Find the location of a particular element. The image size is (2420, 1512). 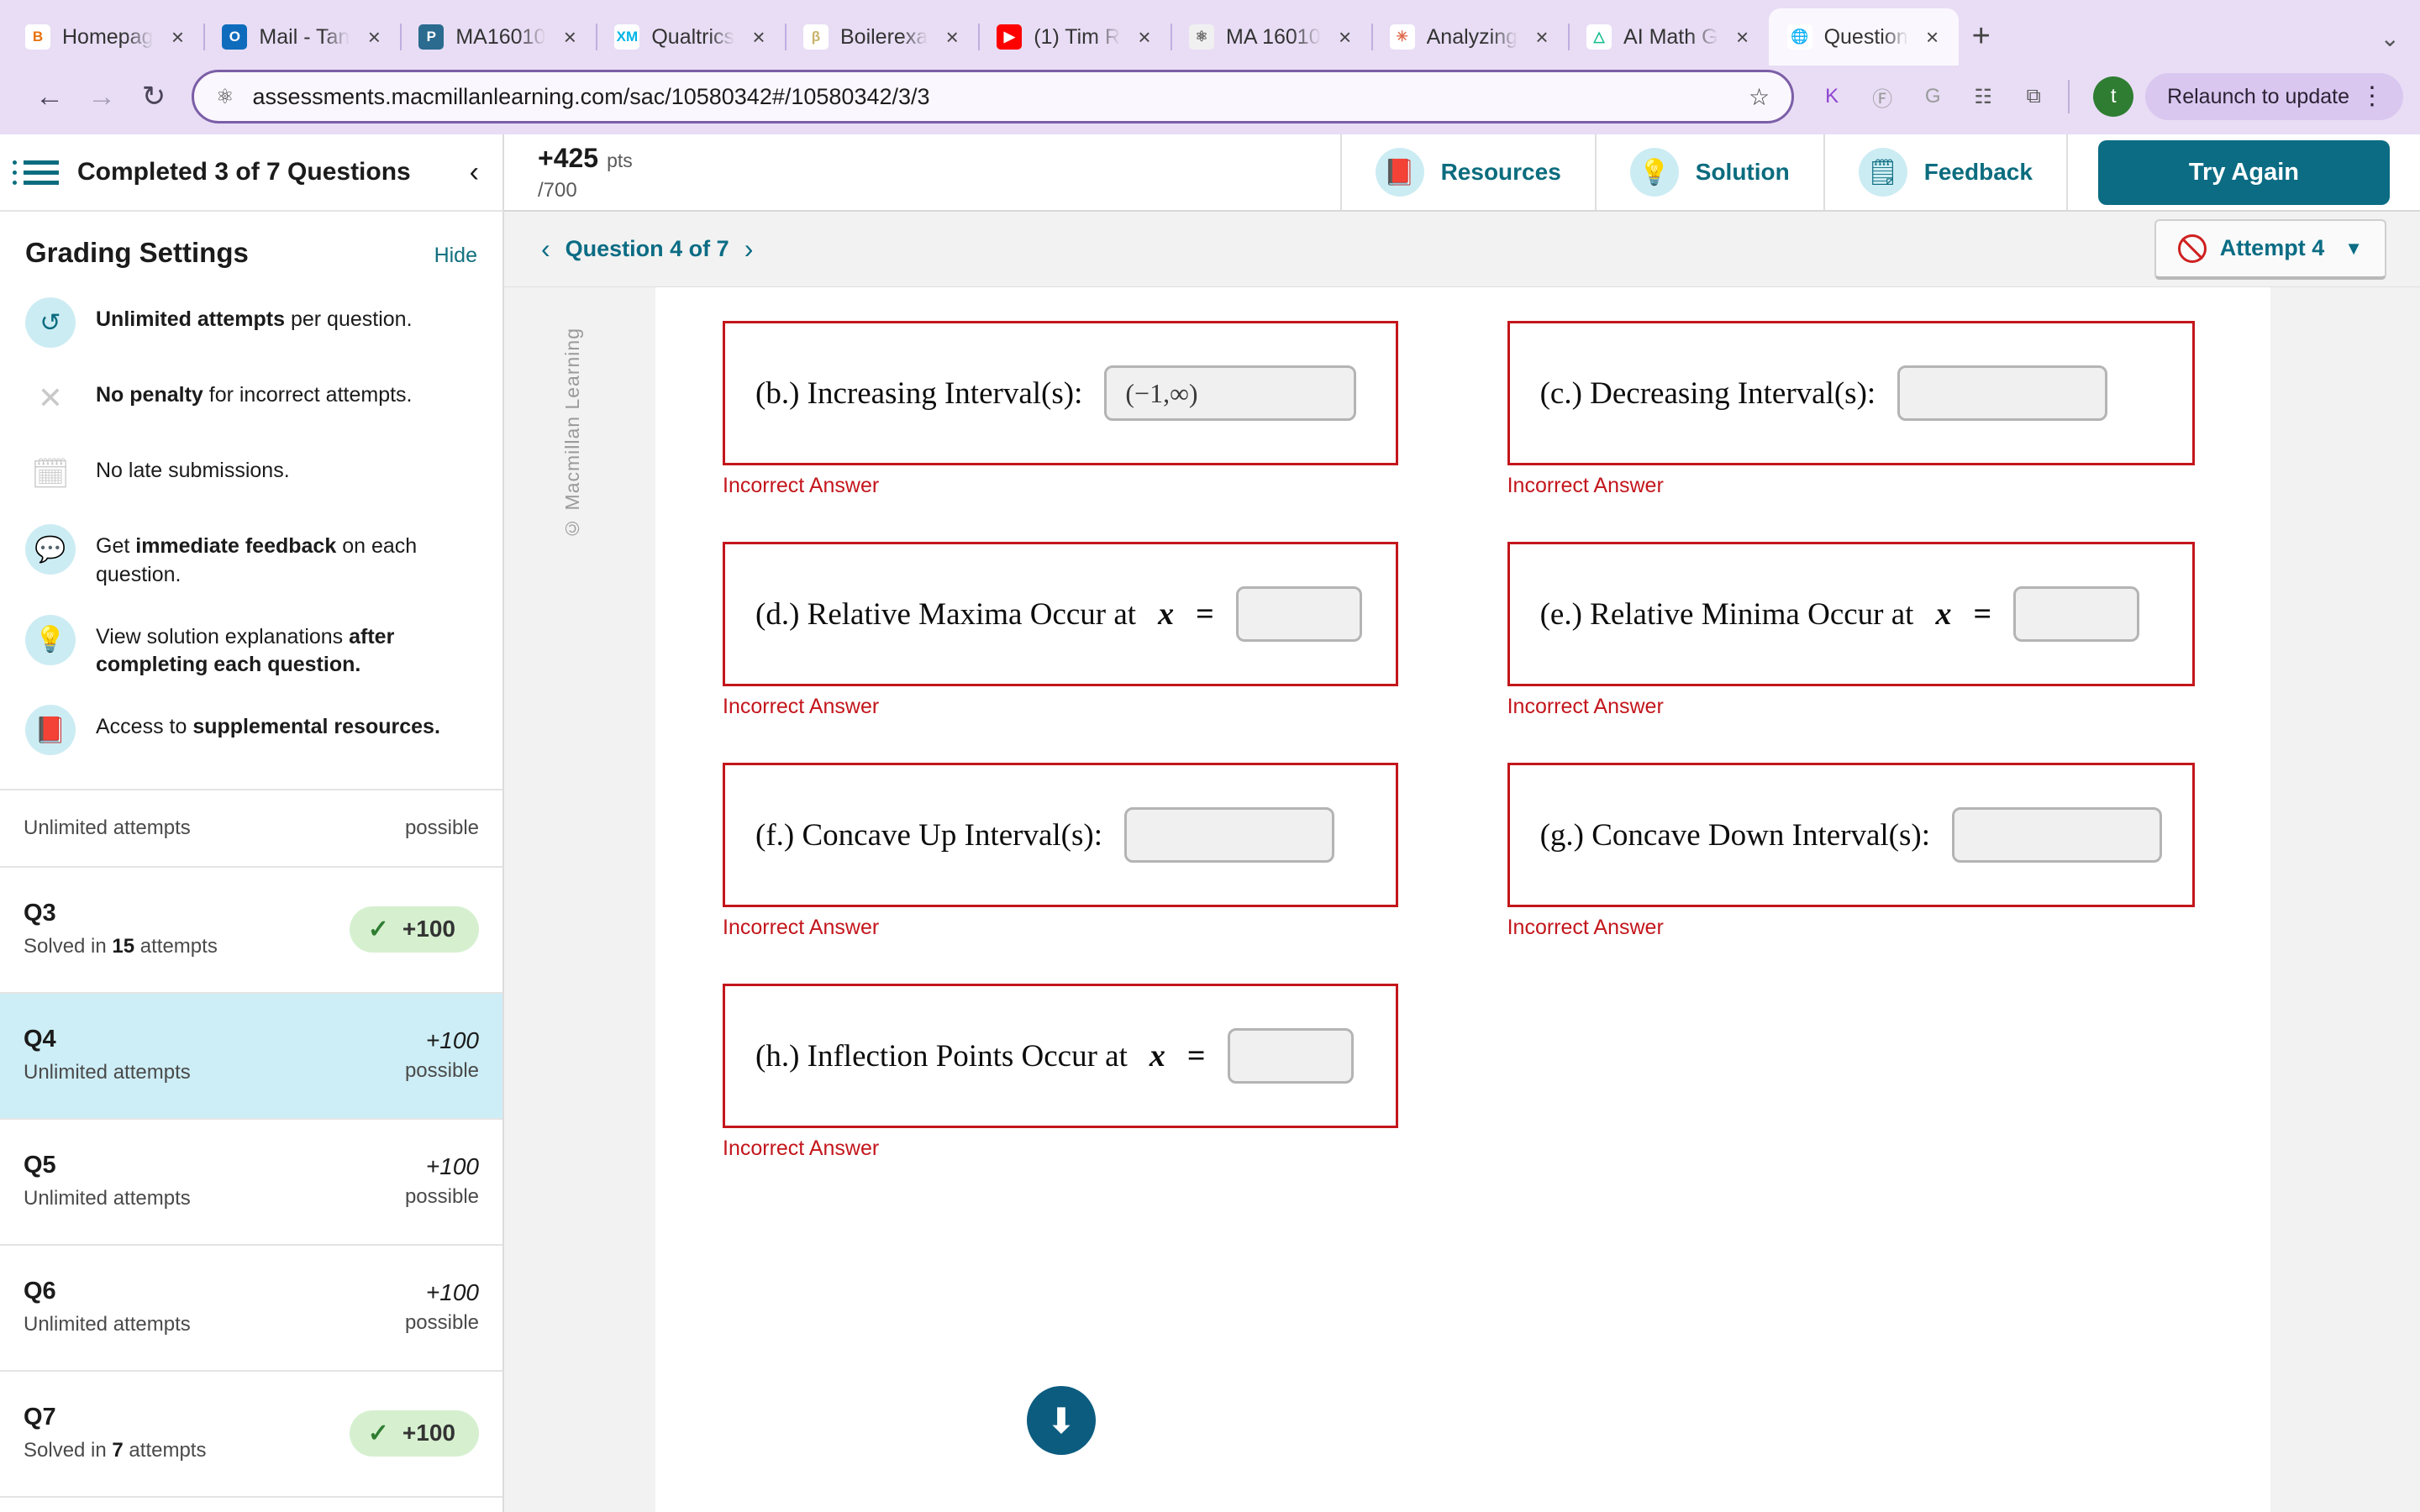

grading-text-pre: View solution explanations is located at coordinates (223, 636).